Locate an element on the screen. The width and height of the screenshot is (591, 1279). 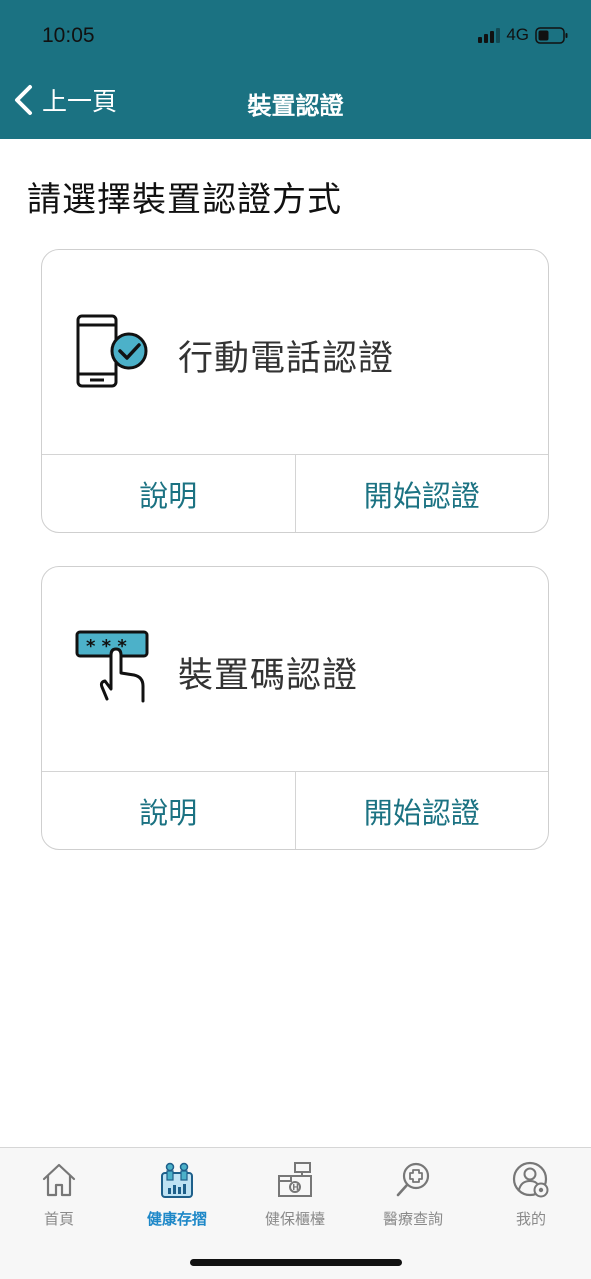
card-header: 行動電話認證 is located at coordinates (295, 352).